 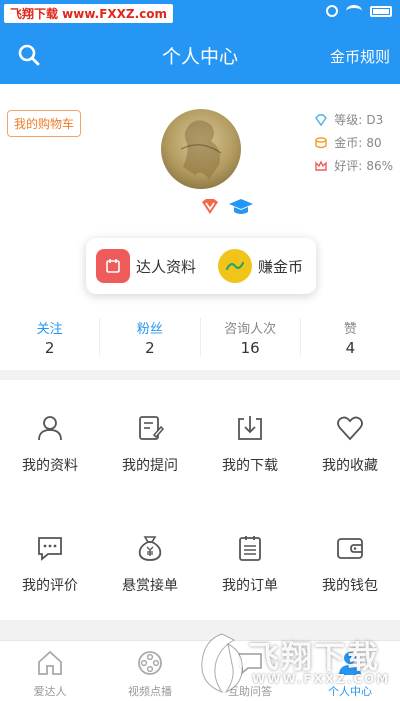 I want to click on tab-profile: 个人中心, so click(x=350, y=671).